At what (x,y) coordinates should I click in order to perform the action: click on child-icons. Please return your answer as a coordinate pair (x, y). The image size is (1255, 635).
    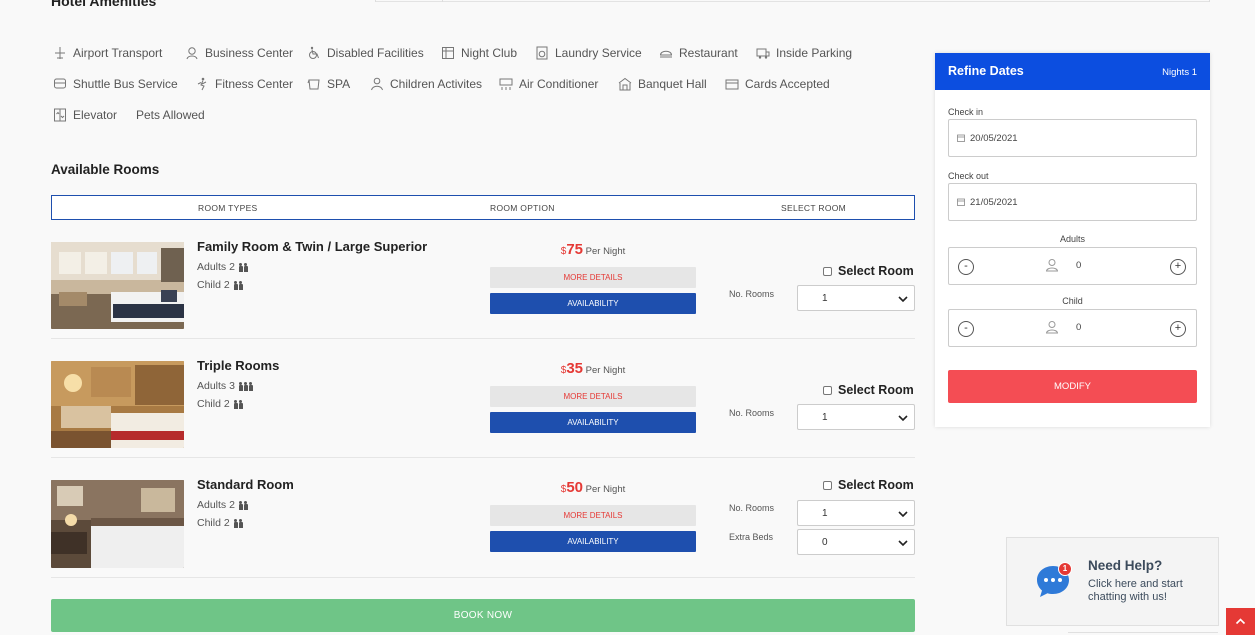
    Looking at the image, I should click on (238, 285).